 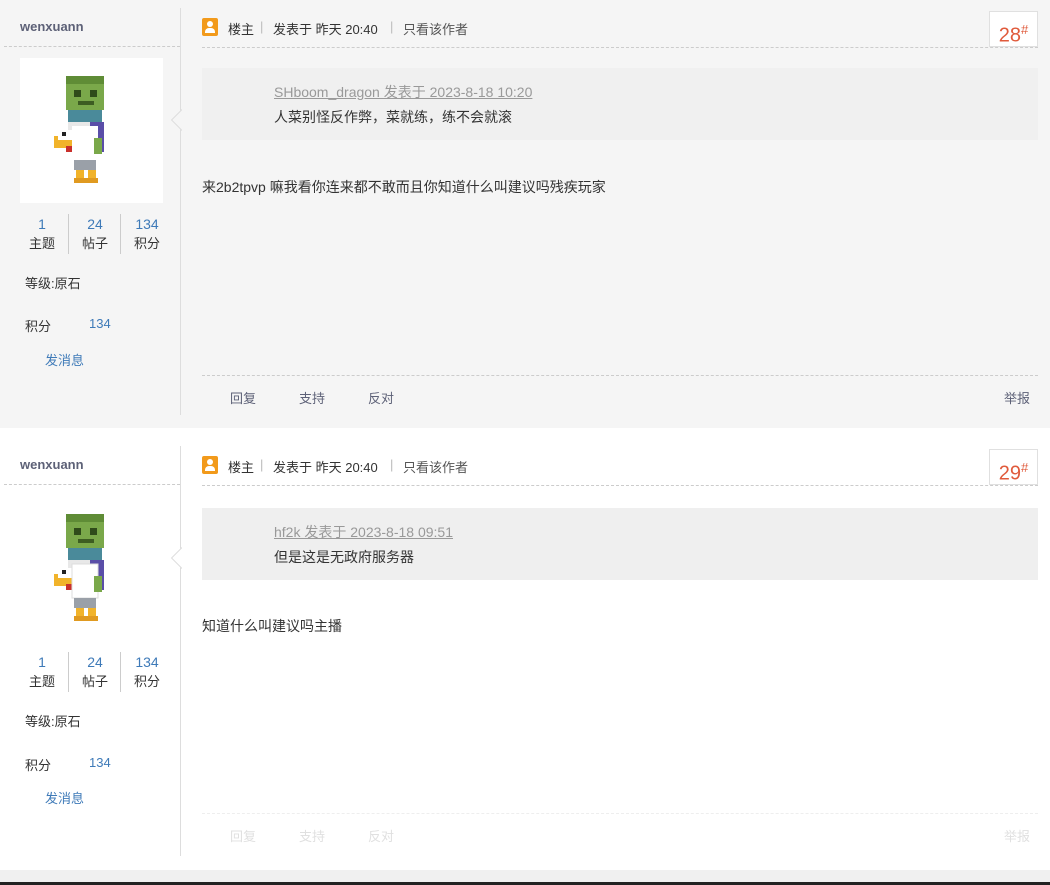 I want to click on quote-text: 但是这是无政府服务器, so click(x=344, y=557).